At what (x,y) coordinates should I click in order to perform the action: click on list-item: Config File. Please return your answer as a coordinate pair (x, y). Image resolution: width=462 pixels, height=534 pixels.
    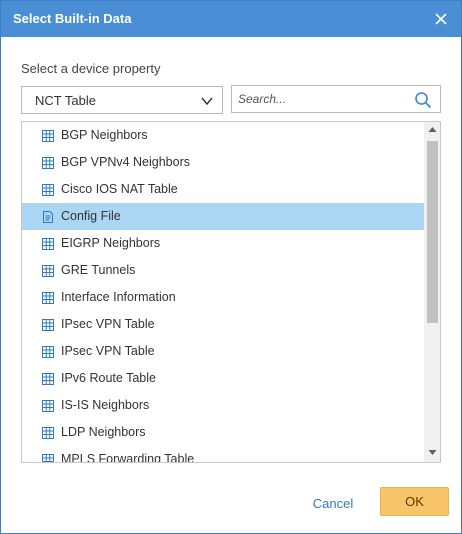
    Looking at the image, I should click on (223, 216).